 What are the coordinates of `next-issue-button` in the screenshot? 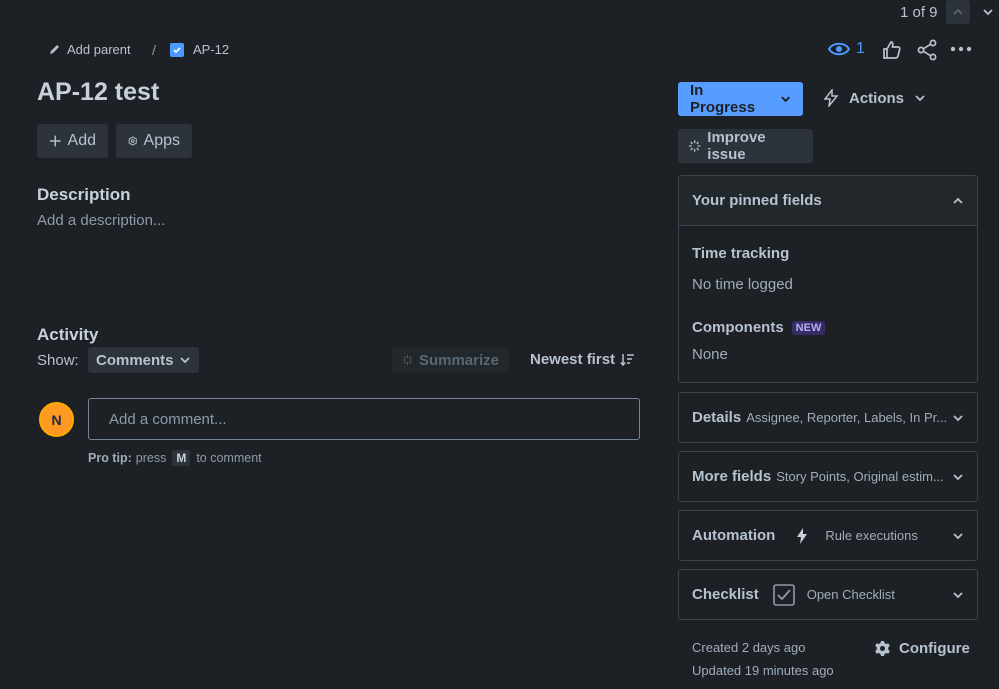 It's located at (987, 12).